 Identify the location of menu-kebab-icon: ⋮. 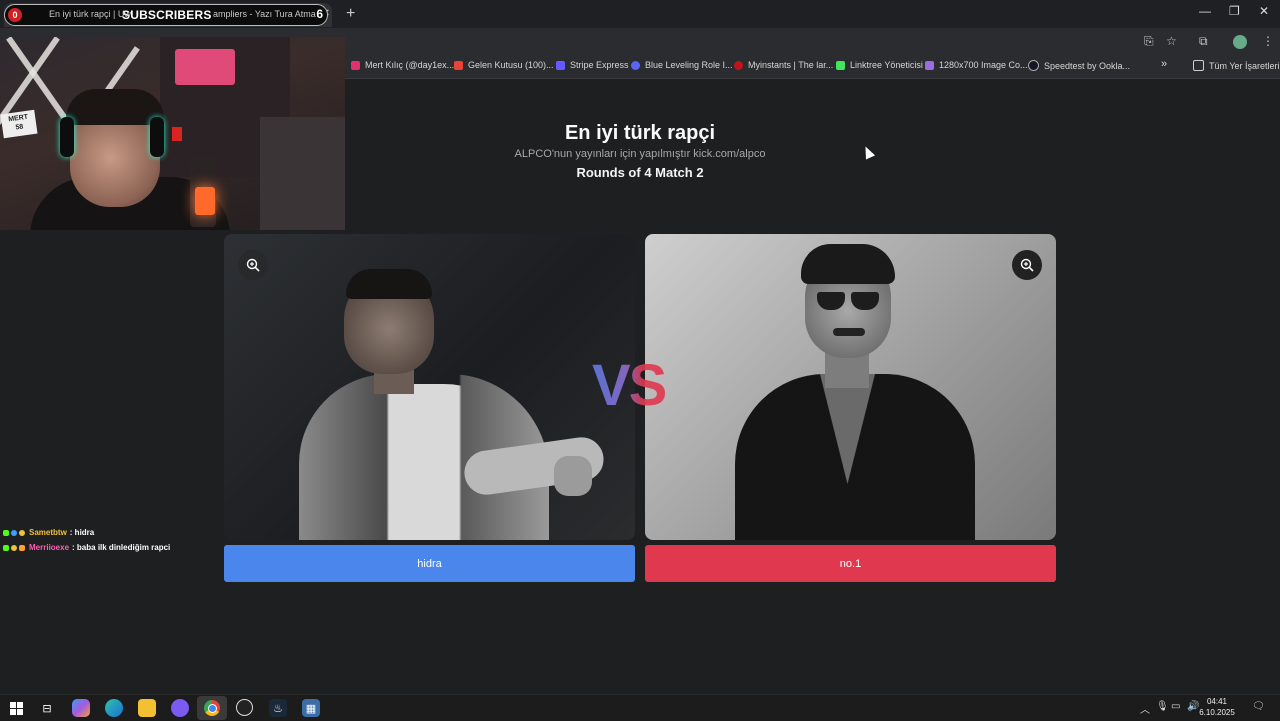
(1268, 41).